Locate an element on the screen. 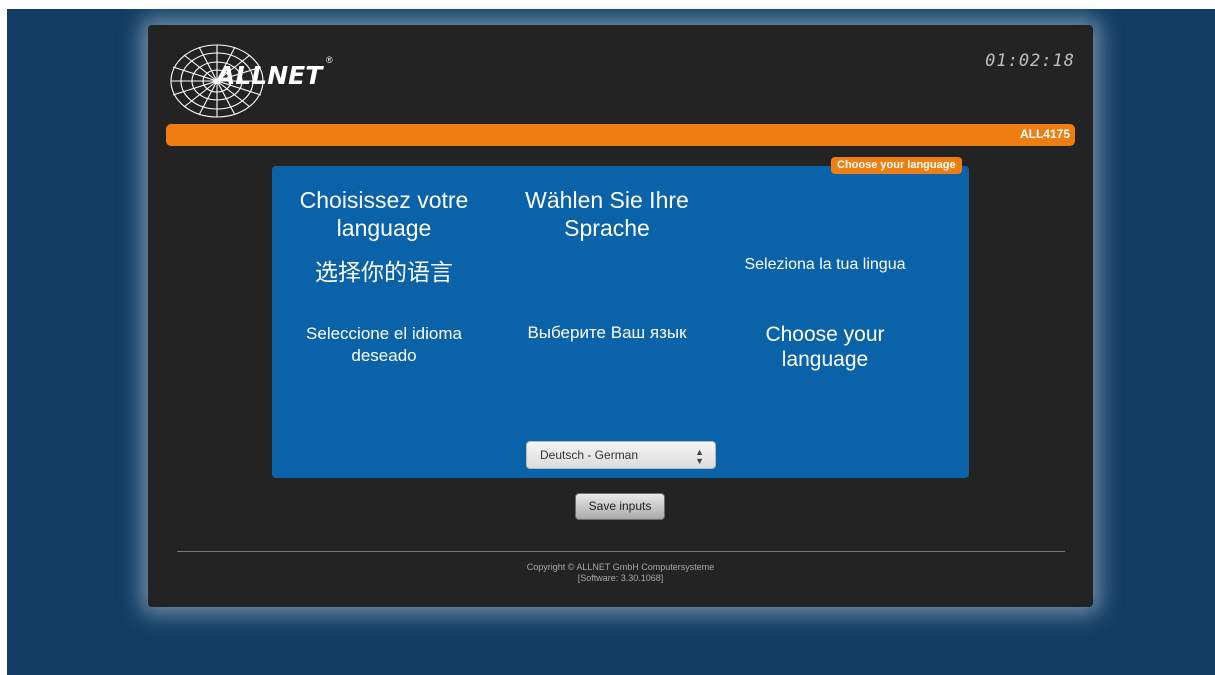 Image resolution: width=1215 pixels, height=675 pixels. language-select-value: Deutsch - German is located at coordinates (589, 455).